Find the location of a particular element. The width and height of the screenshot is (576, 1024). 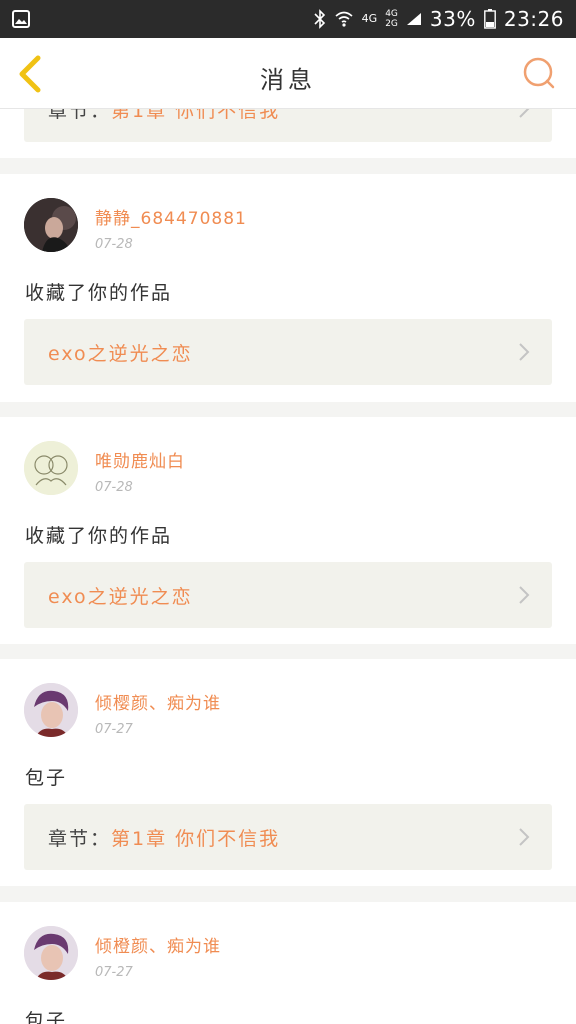

battery-icon is located at coordinates (489, 19).